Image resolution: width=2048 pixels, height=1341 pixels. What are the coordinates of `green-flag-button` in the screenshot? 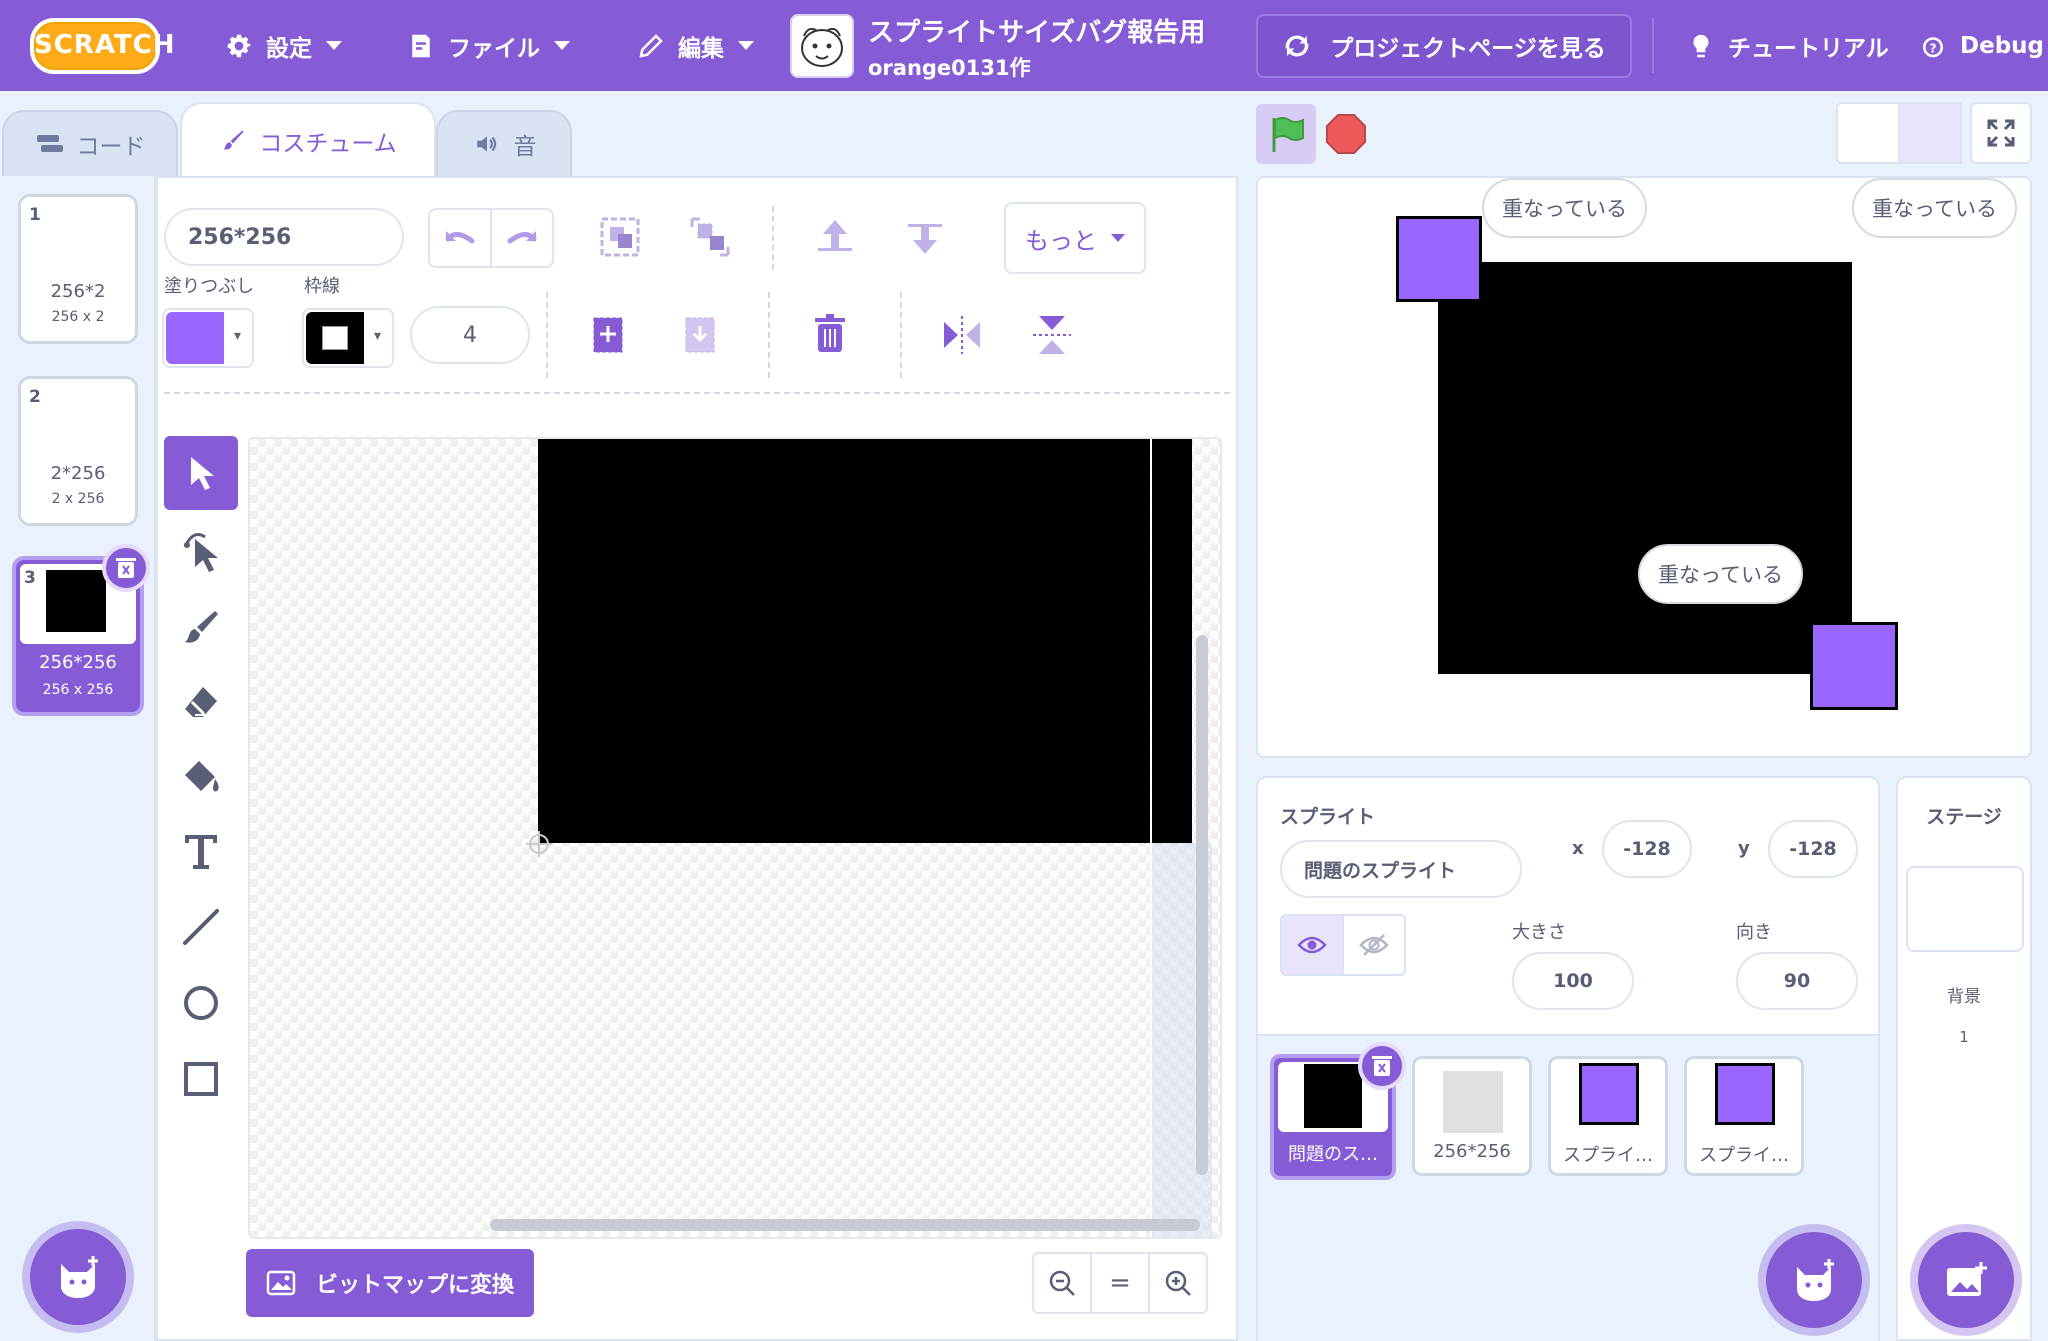 It's located at (1286, 134).